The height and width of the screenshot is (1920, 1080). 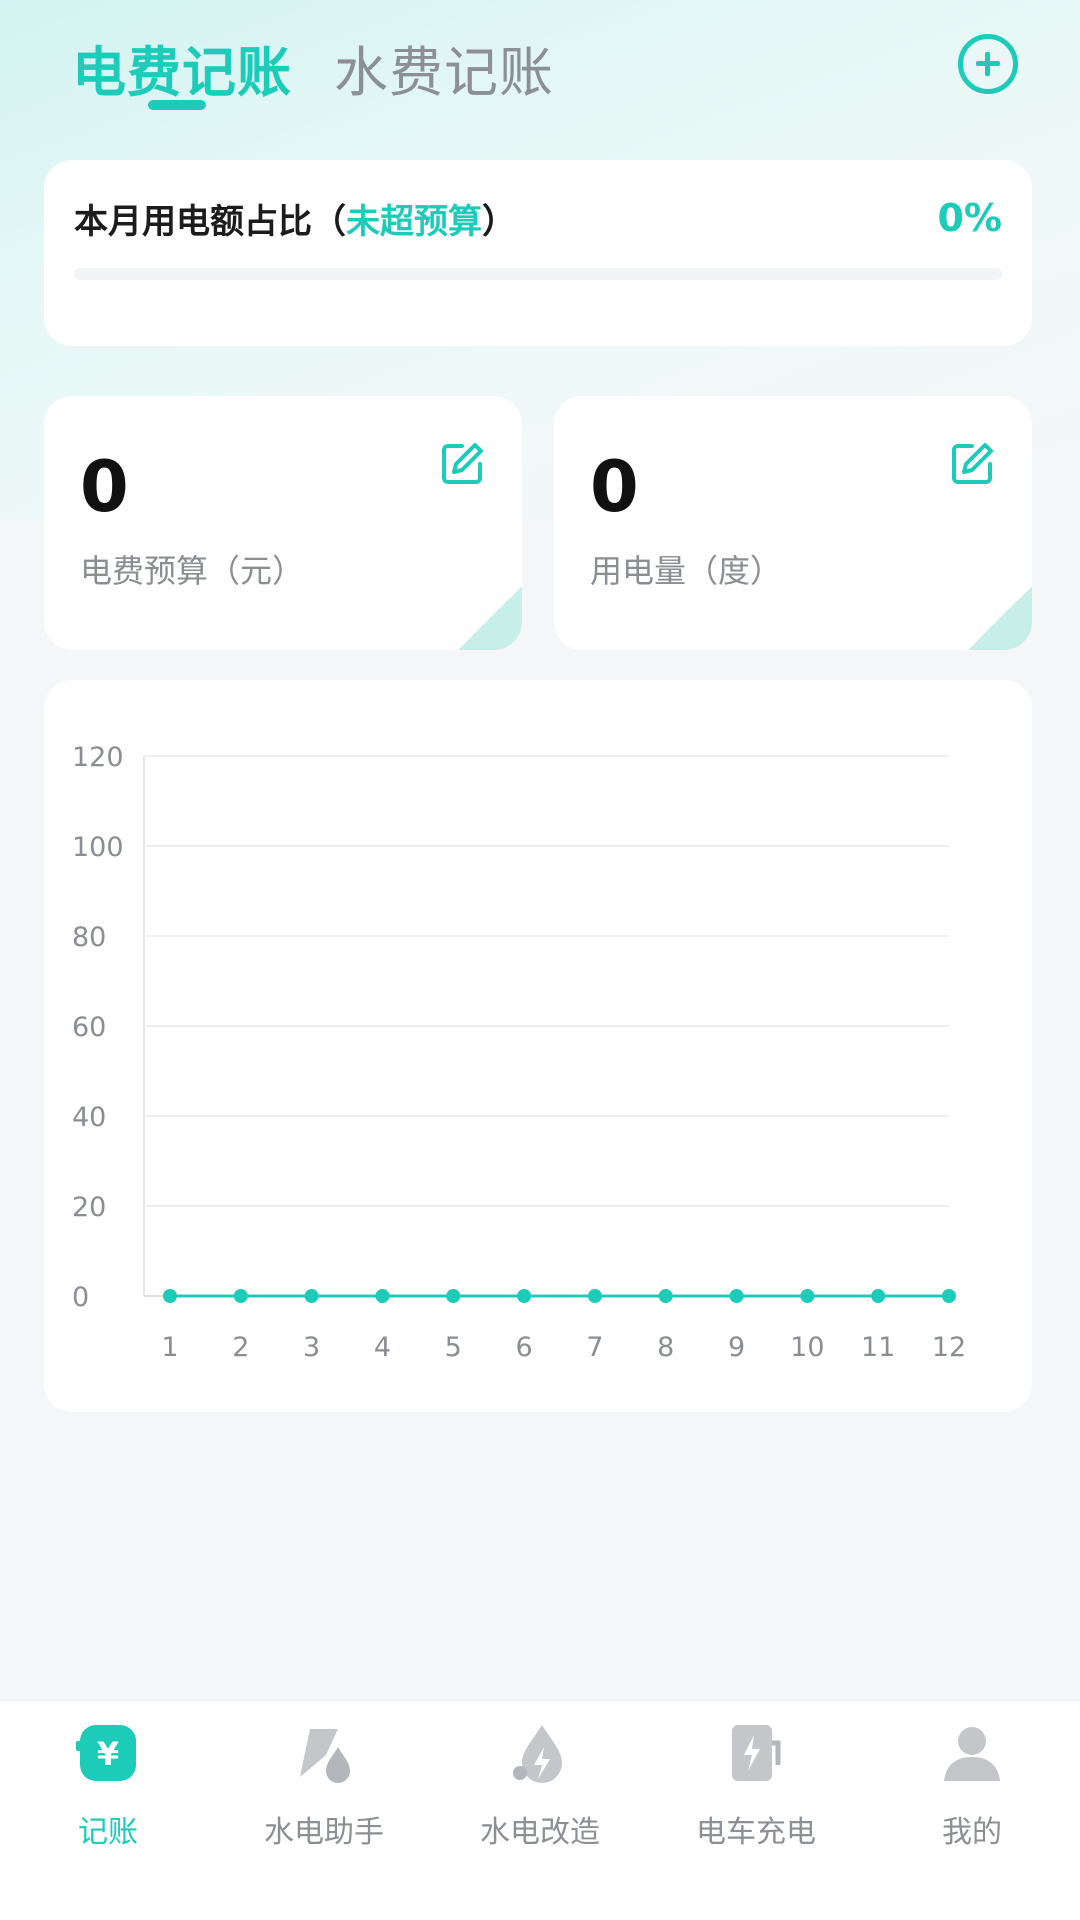 What do you see at coordinates (793, 523) in the screenshot?
I see `usage-stat-card: 0 用电量（度）` at bounding box center [793, 523].